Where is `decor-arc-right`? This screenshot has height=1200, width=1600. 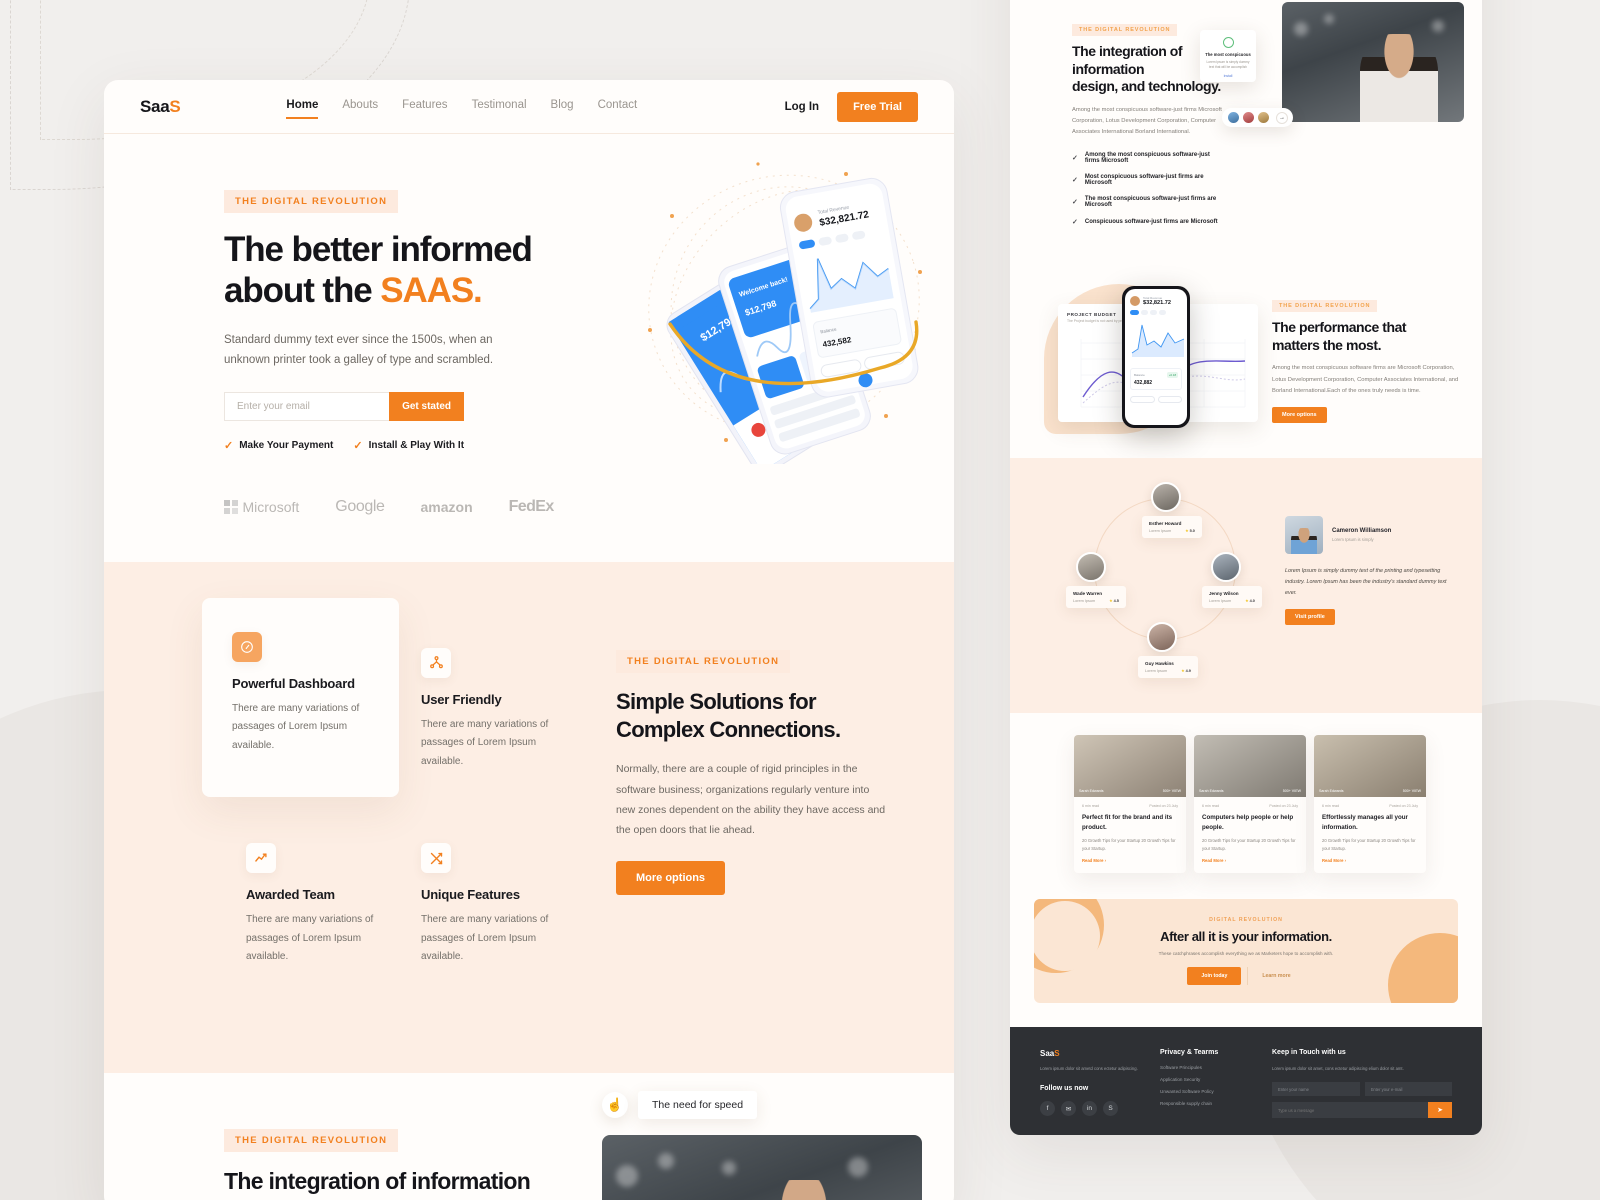
decor-arc-right is located at coordinates (1423, 968).